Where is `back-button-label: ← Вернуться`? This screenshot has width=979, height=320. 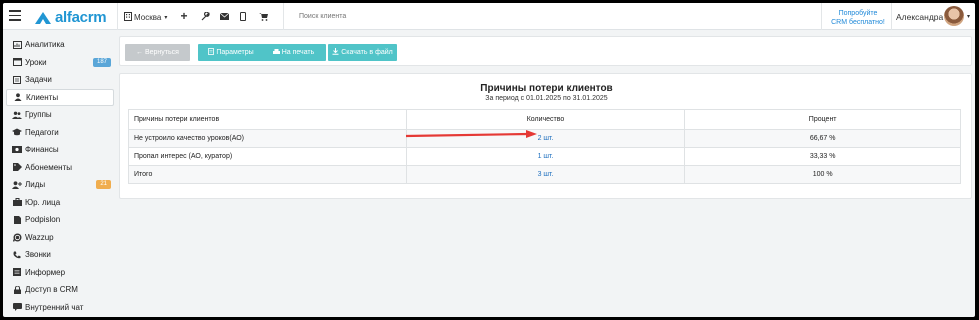 back-button-label: ← Вернуться is located at coordinates (157, 52).